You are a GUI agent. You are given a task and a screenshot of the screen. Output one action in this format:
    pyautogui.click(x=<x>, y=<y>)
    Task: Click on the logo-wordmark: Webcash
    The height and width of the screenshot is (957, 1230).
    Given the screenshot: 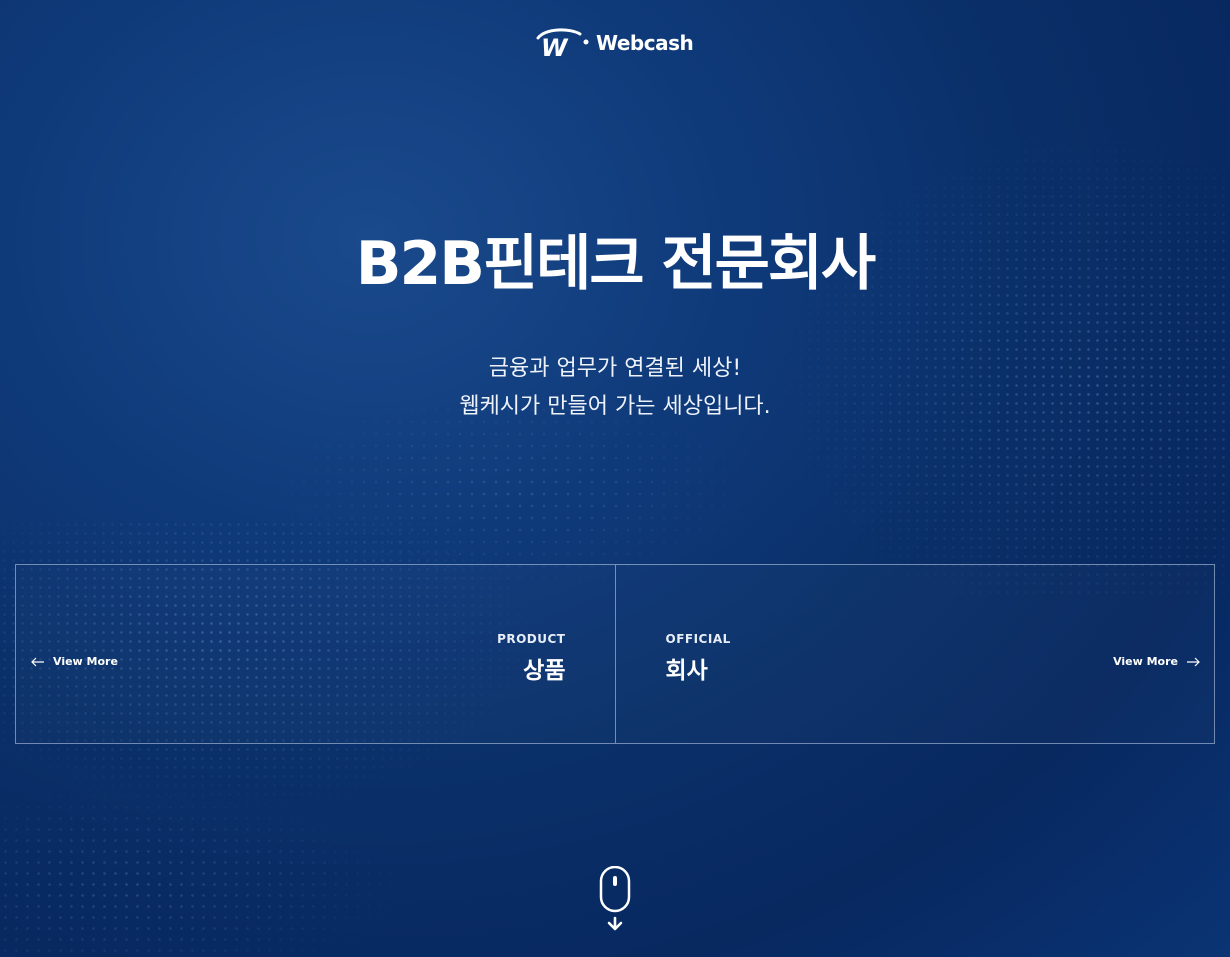 What is the action you would take?
    pyautogui.click(x=645, y=43)
    